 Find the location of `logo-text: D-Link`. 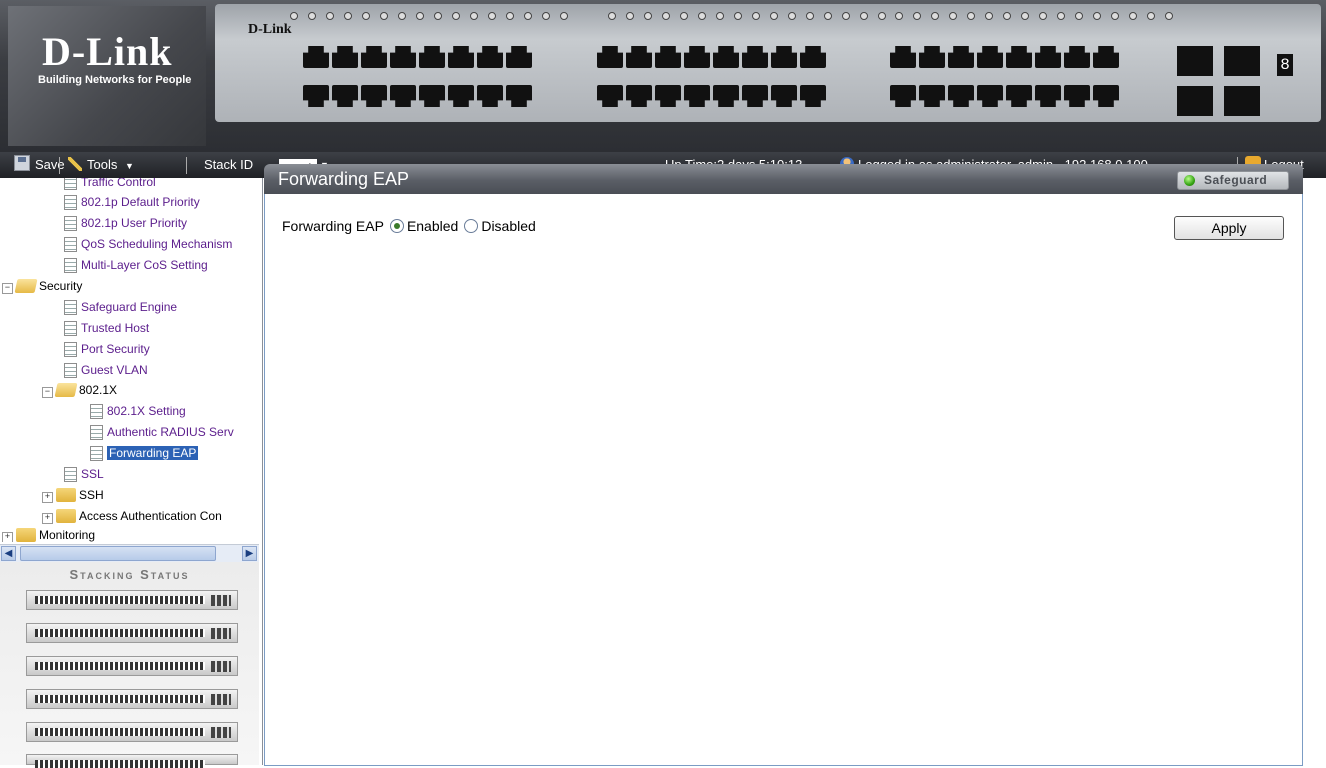

logo-text: D-Link is located at coordinates (107, 51).